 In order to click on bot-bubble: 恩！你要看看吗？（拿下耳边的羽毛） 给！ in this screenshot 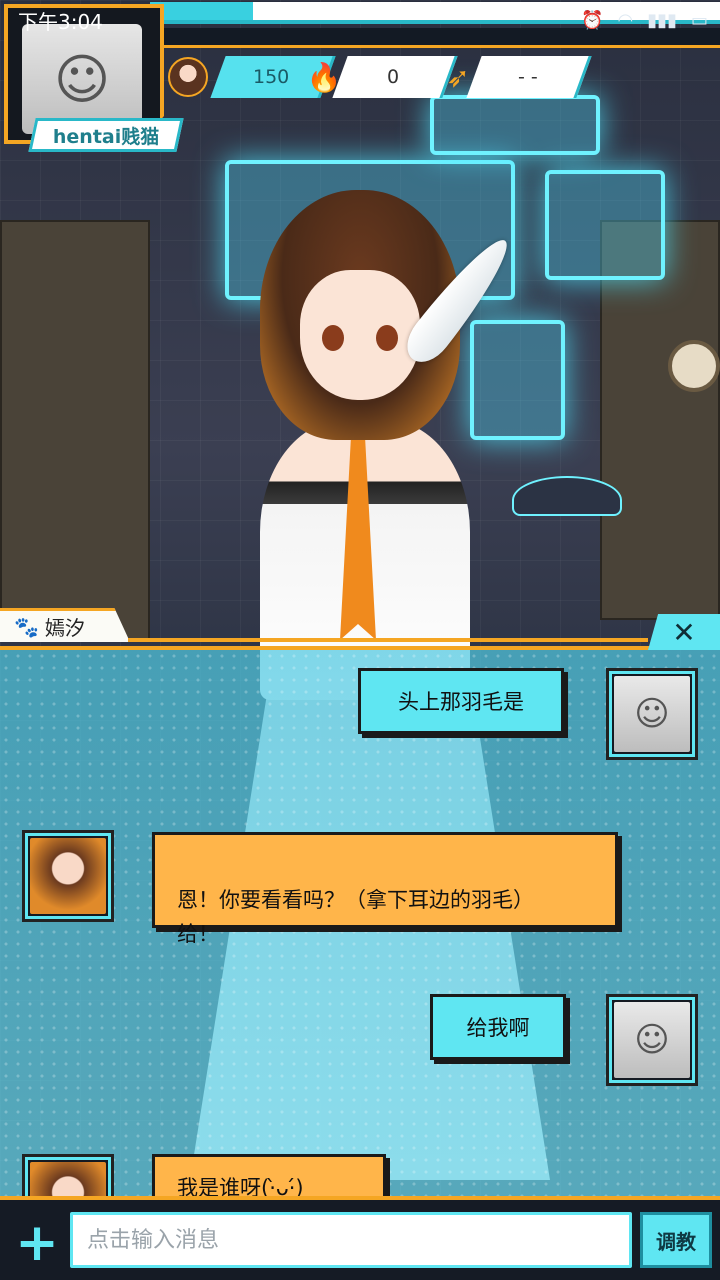, I will do `click(385, 889)`.